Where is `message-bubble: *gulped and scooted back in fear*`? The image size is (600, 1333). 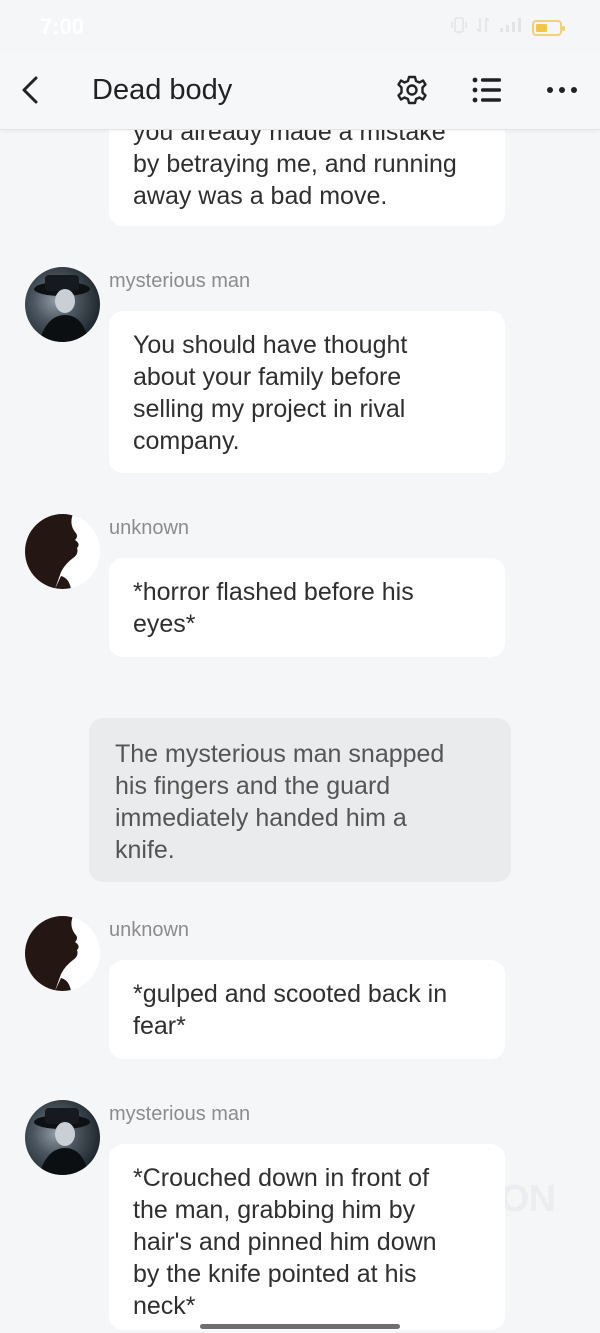 message-bubble: *gulped and scooted back in fear* is located at coordinates (307, 1009).